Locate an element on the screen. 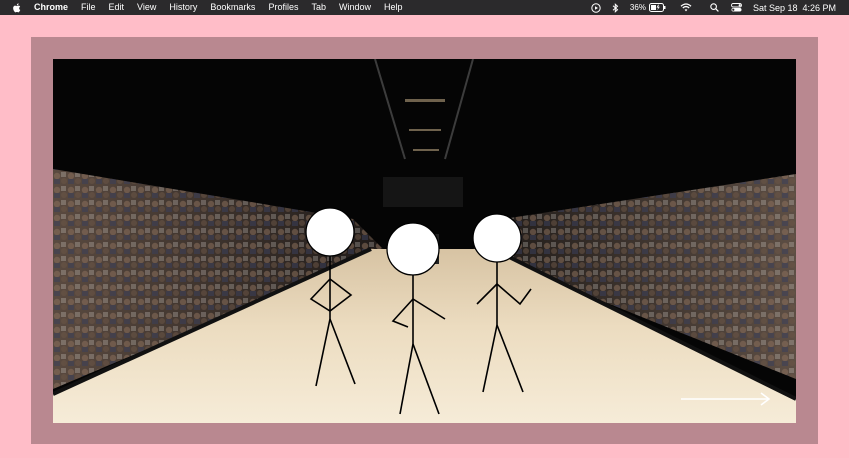 The height and width of the screenshot is (458, 849). menu-history: History is located at coordinates (183, 7).